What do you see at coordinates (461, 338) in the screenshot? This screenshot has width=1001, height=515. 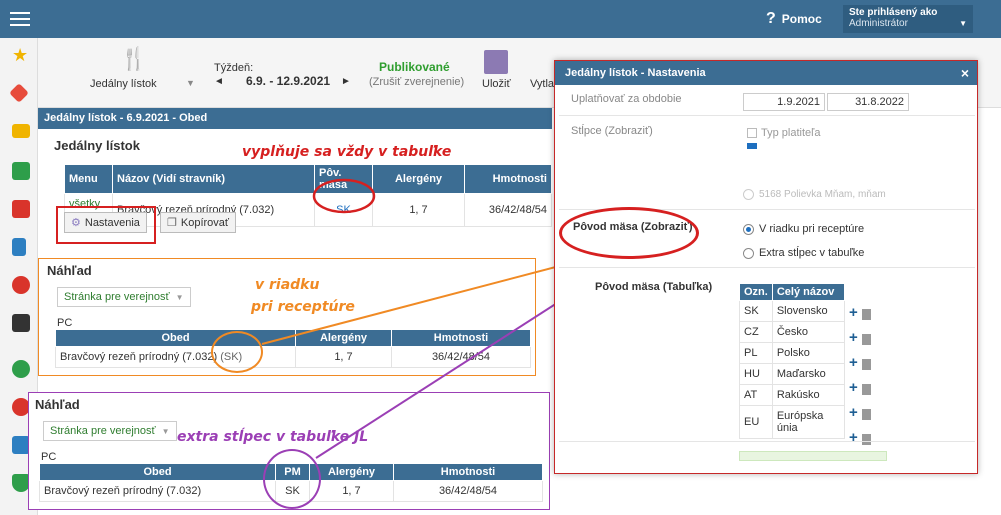 I see `column-header: Hmotnosti` at bounding box center [461, 338].